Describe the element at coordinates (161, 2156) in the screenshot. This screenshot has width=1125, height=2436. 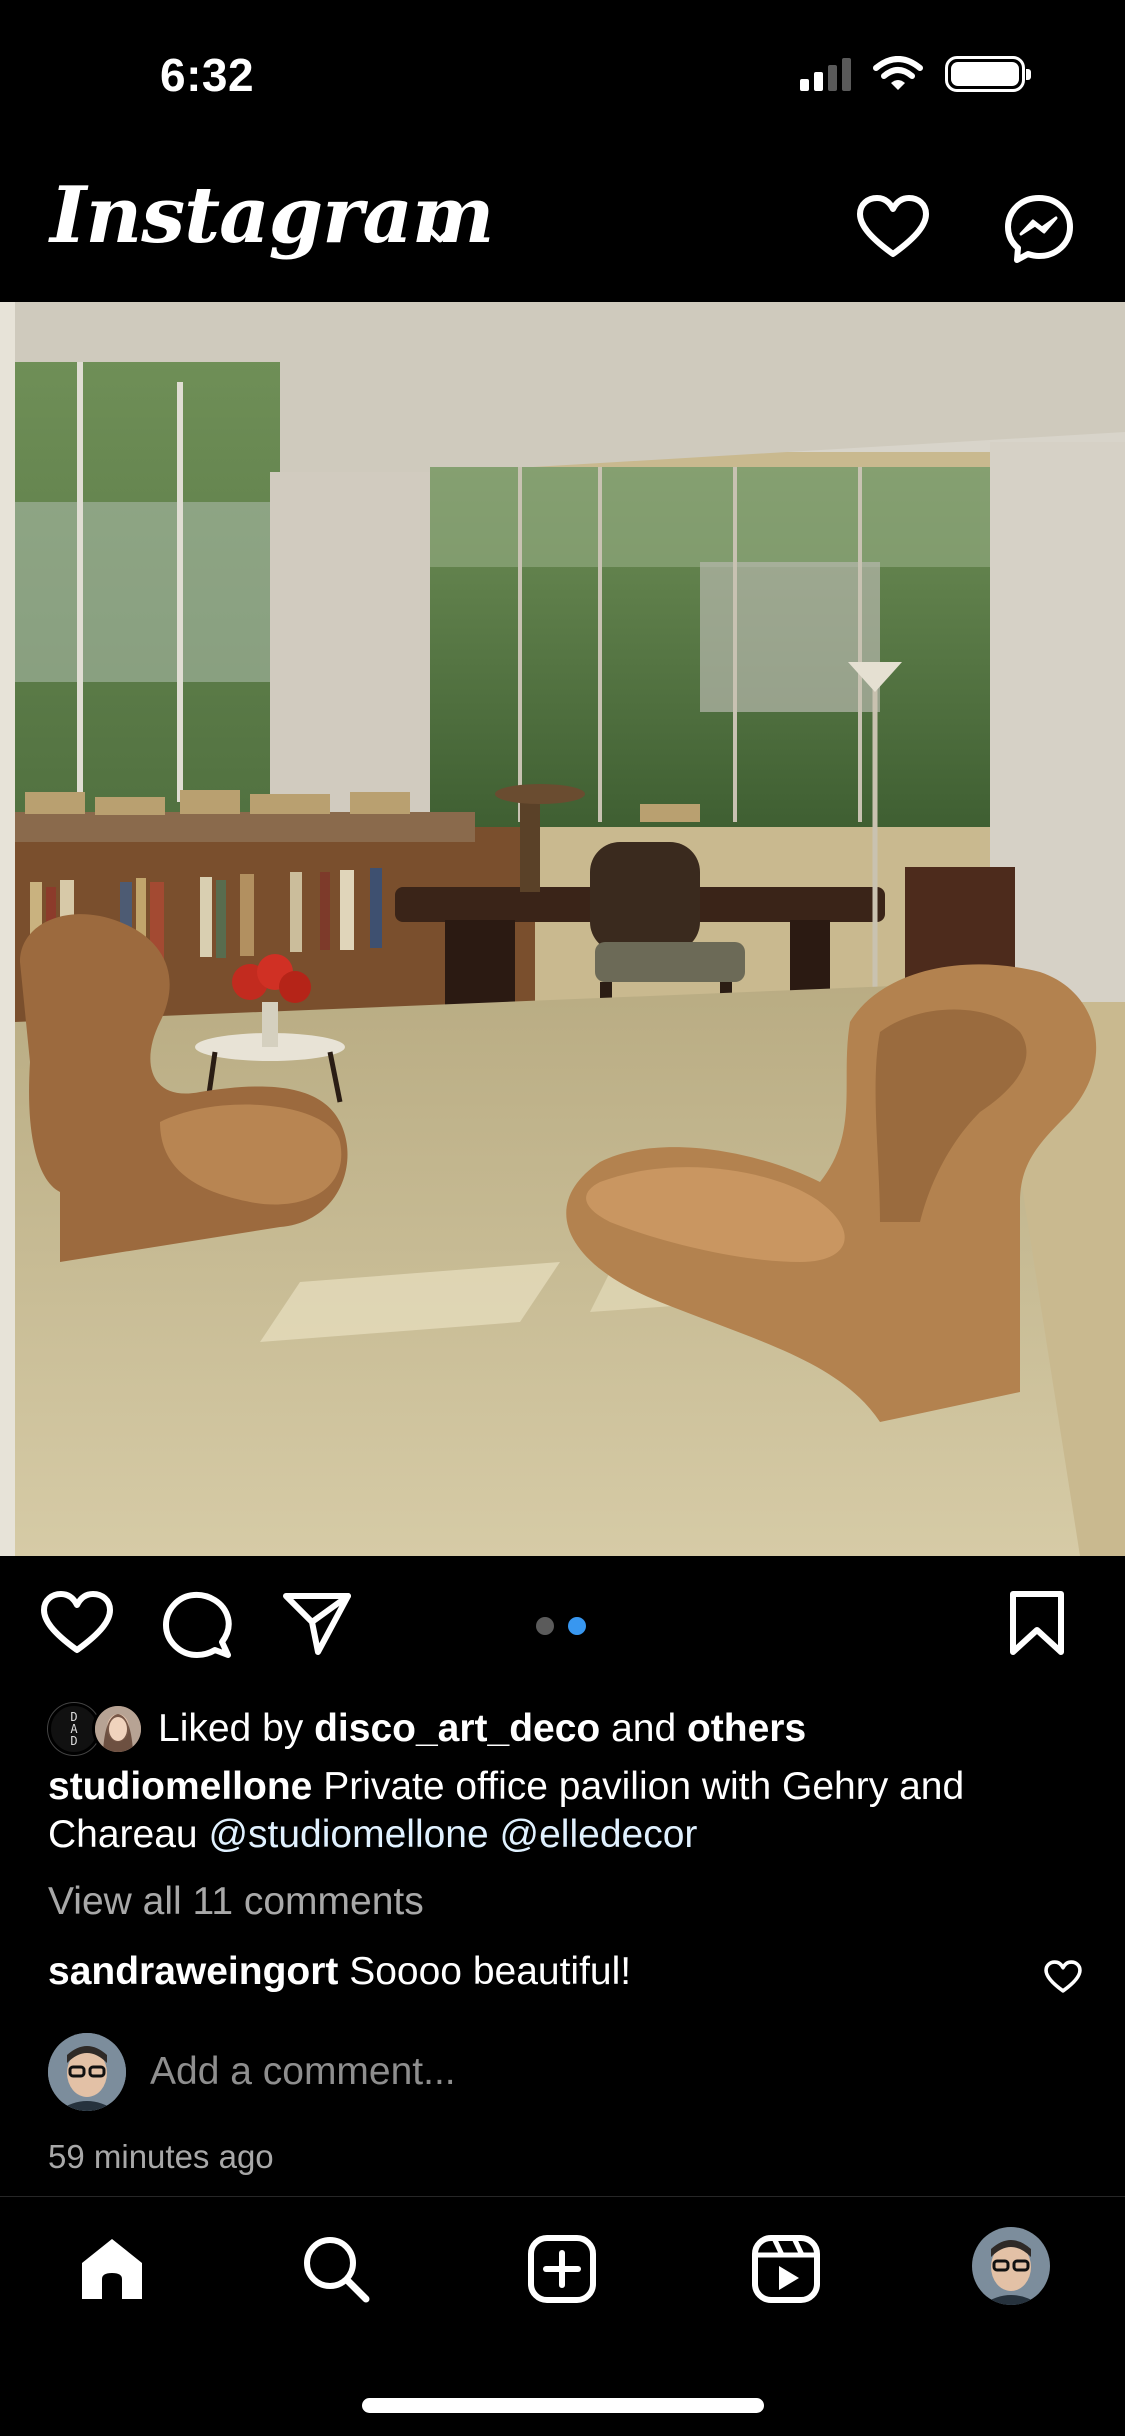
I see `post-timestamp: 59 minutes ago` at that location.